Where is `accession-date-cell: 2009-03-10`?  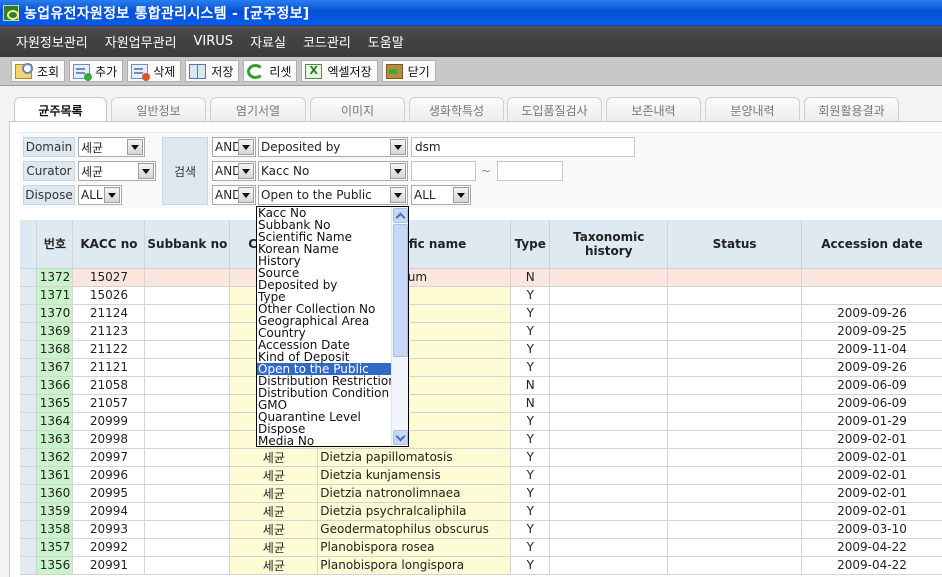
accession-date-cell: 2009-03-10 is located at coordinates (871, 529).